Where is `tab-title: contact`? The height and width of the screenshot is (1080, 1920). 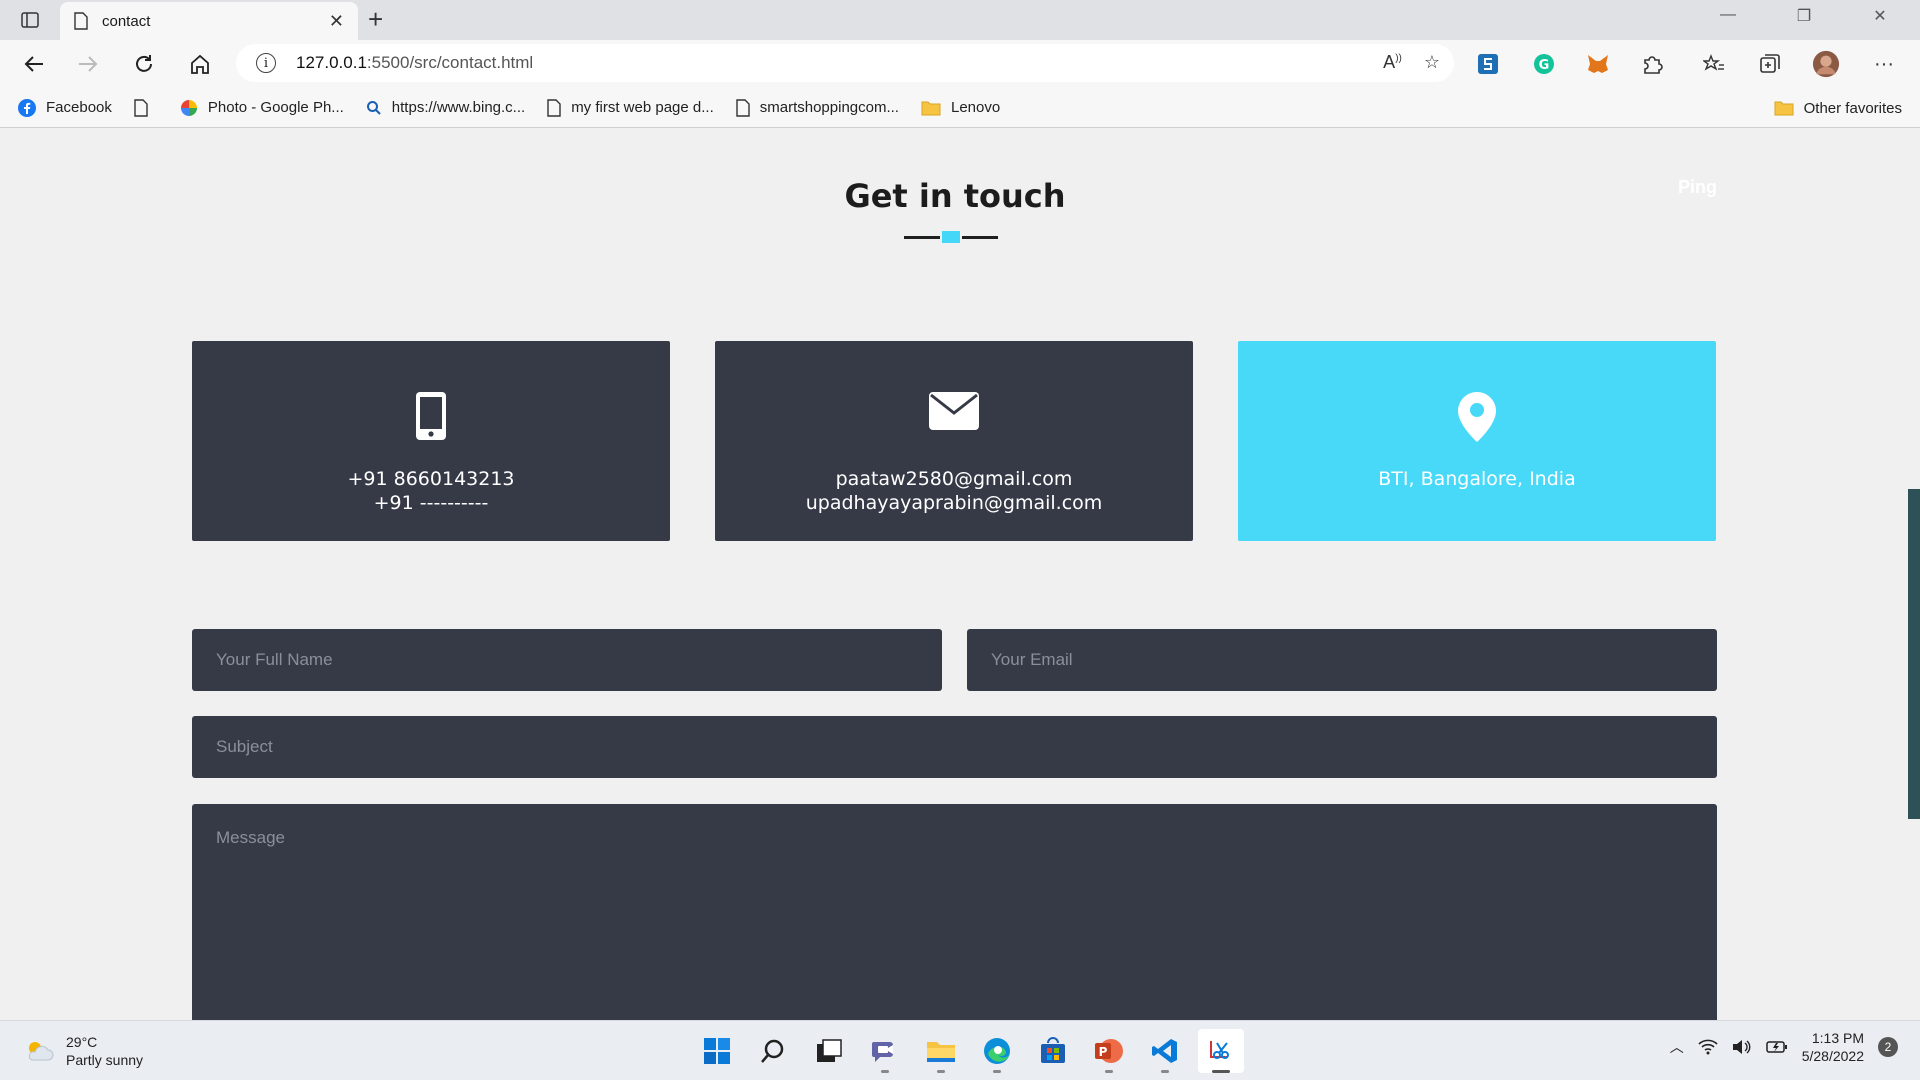 tab-title: contact is located at coordinates (126, 21).